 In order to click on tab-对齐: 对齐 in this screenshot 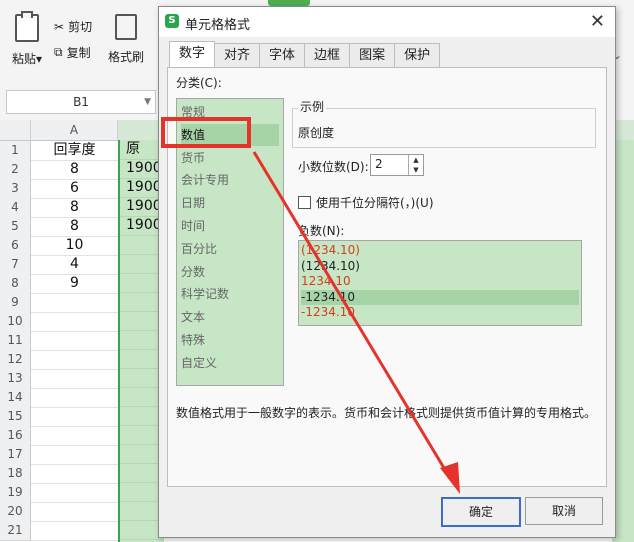, I will do `click(237, 55)`.